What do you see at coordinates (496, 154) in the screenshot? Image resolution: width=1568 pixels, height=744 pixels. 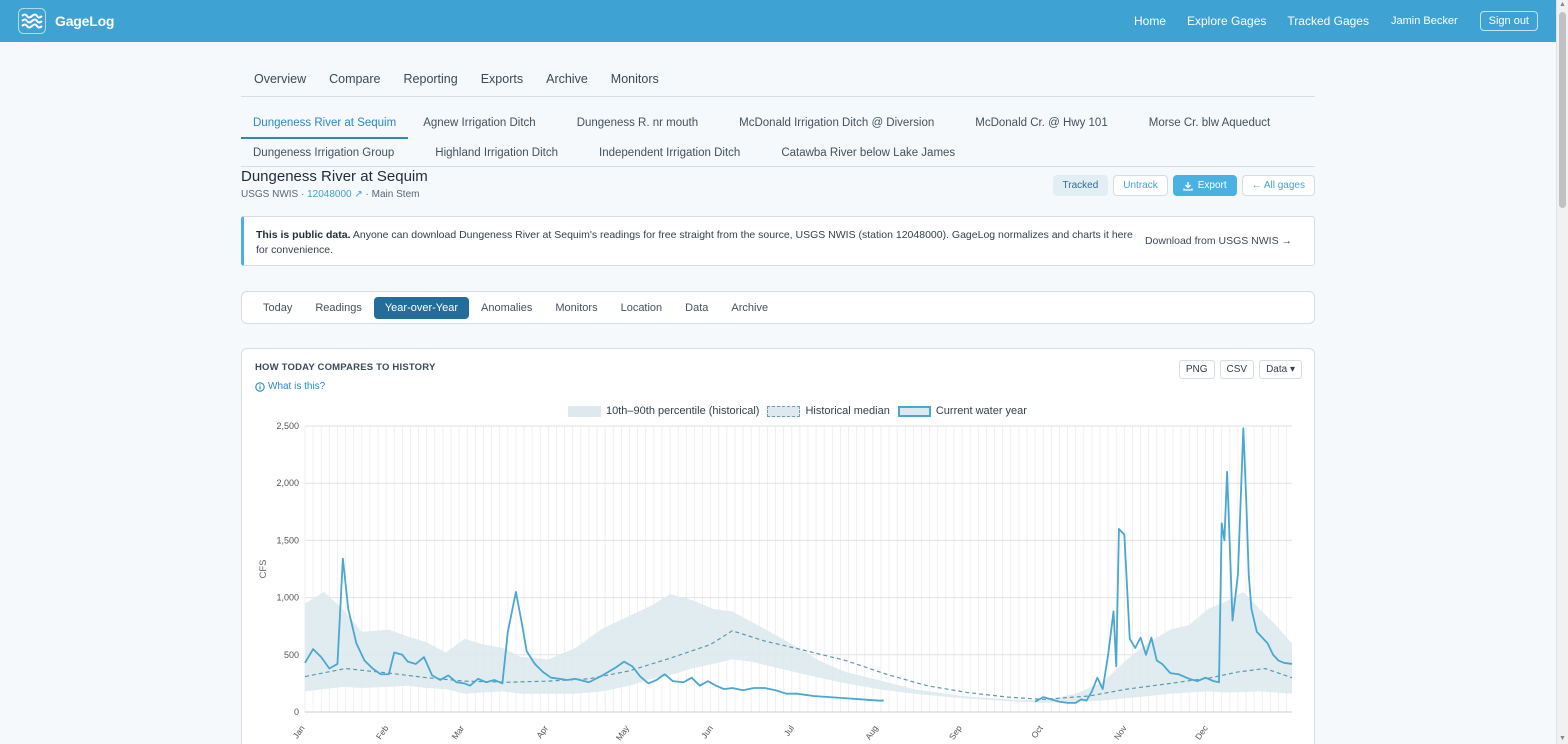 I see `gage-tab-highland-irrigation-ditch: Highland Irrigation Ditch` at bounding box center [496, 154].